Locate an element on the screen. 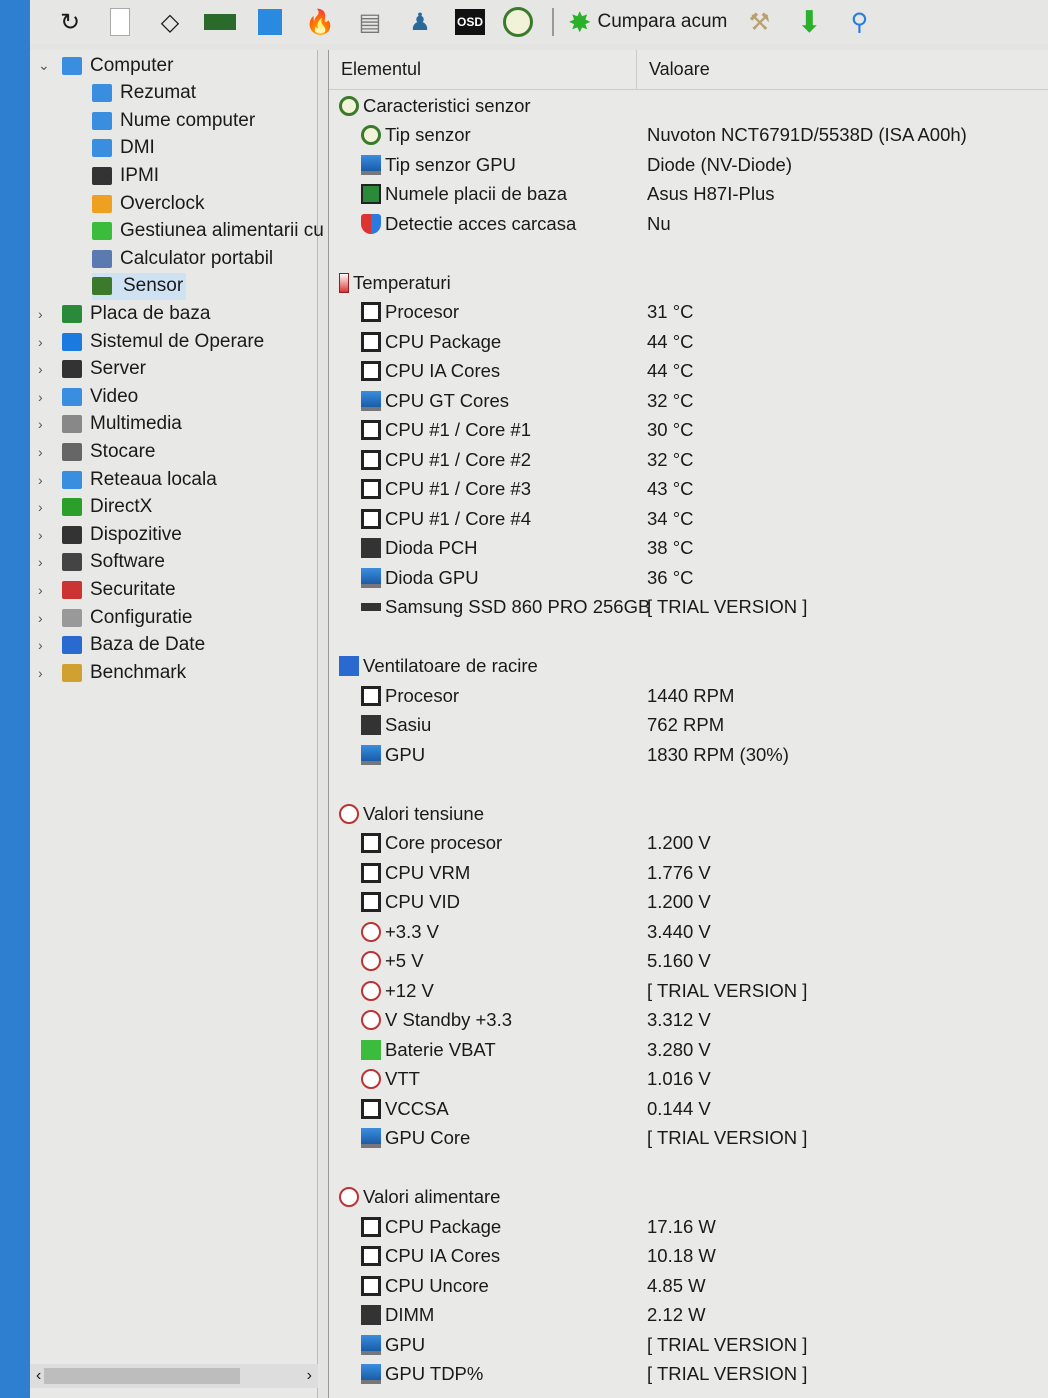 This screenshot has width=1048, height=1398. sensor-row: VTT 1.016 V is located at coordinates (688, 1079).